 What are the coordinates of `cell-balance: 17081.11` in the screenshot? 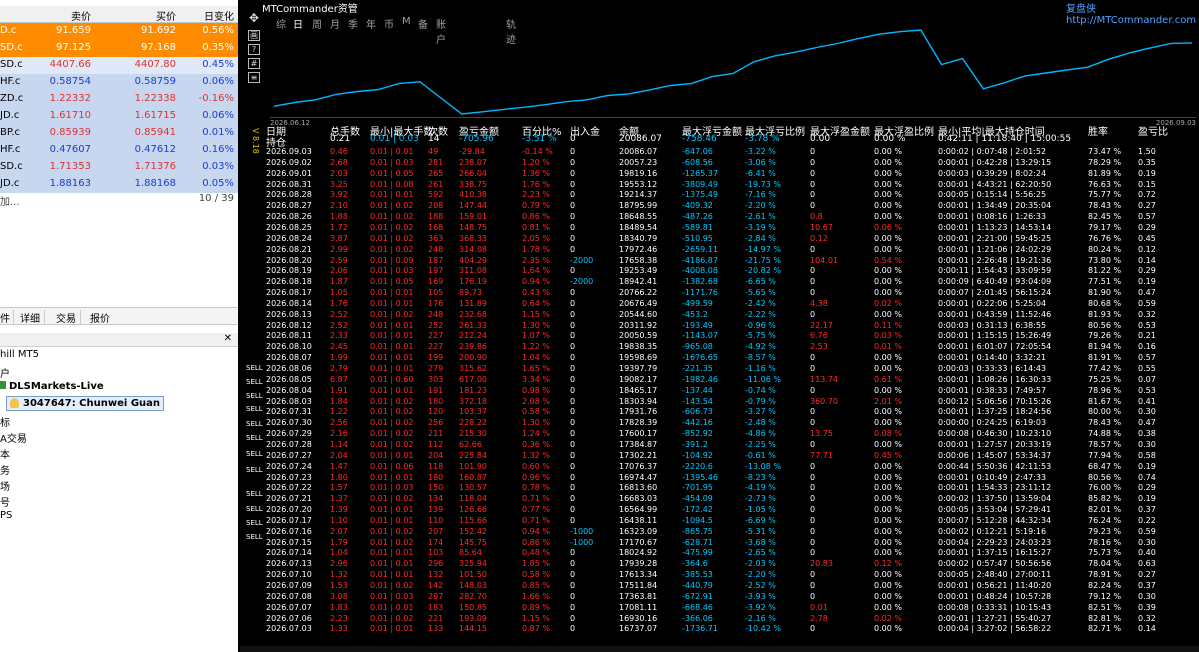 It's located at (638, 607).